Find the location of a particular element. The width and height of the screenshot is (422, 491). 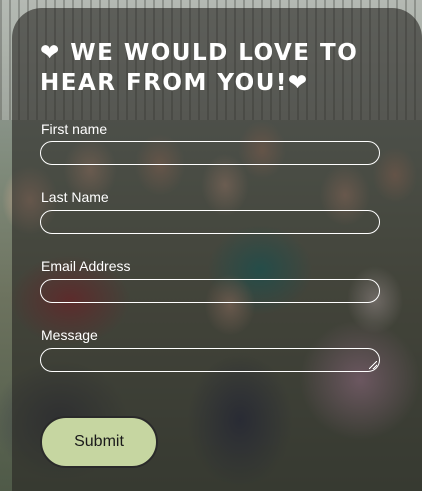

heading-line-1: WE WOULD LOVE TO is located at coordinates (214, 53).